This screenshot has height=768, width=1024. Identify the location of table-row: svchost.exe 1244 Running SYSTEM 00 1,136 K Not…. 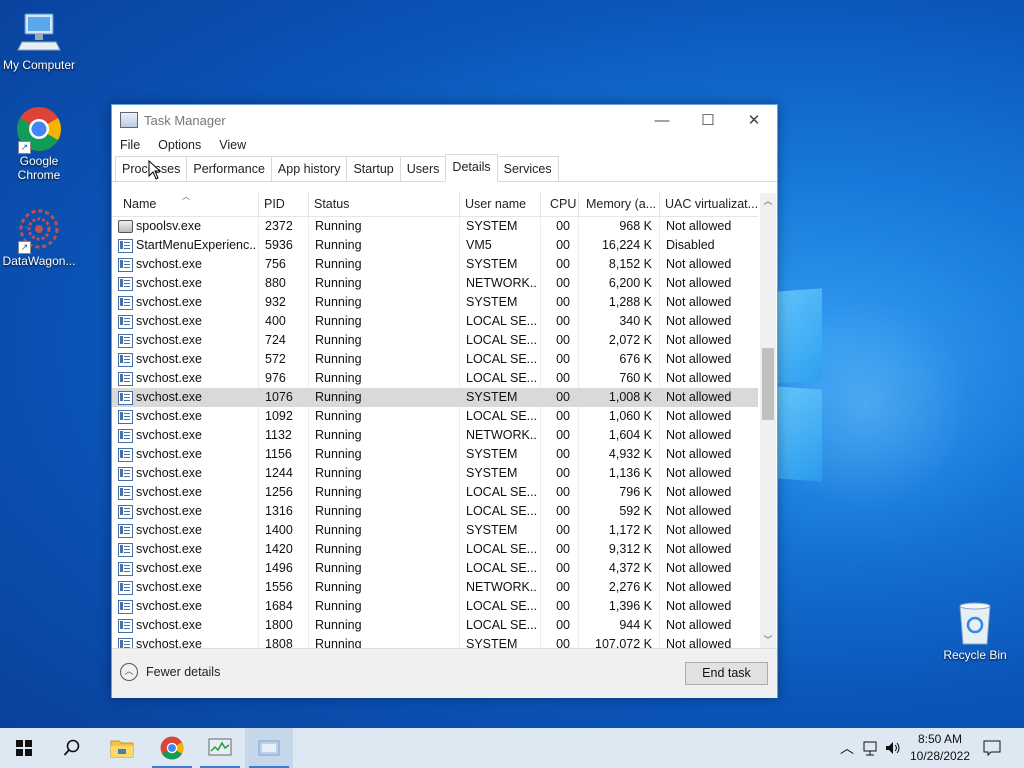
(435, 473).